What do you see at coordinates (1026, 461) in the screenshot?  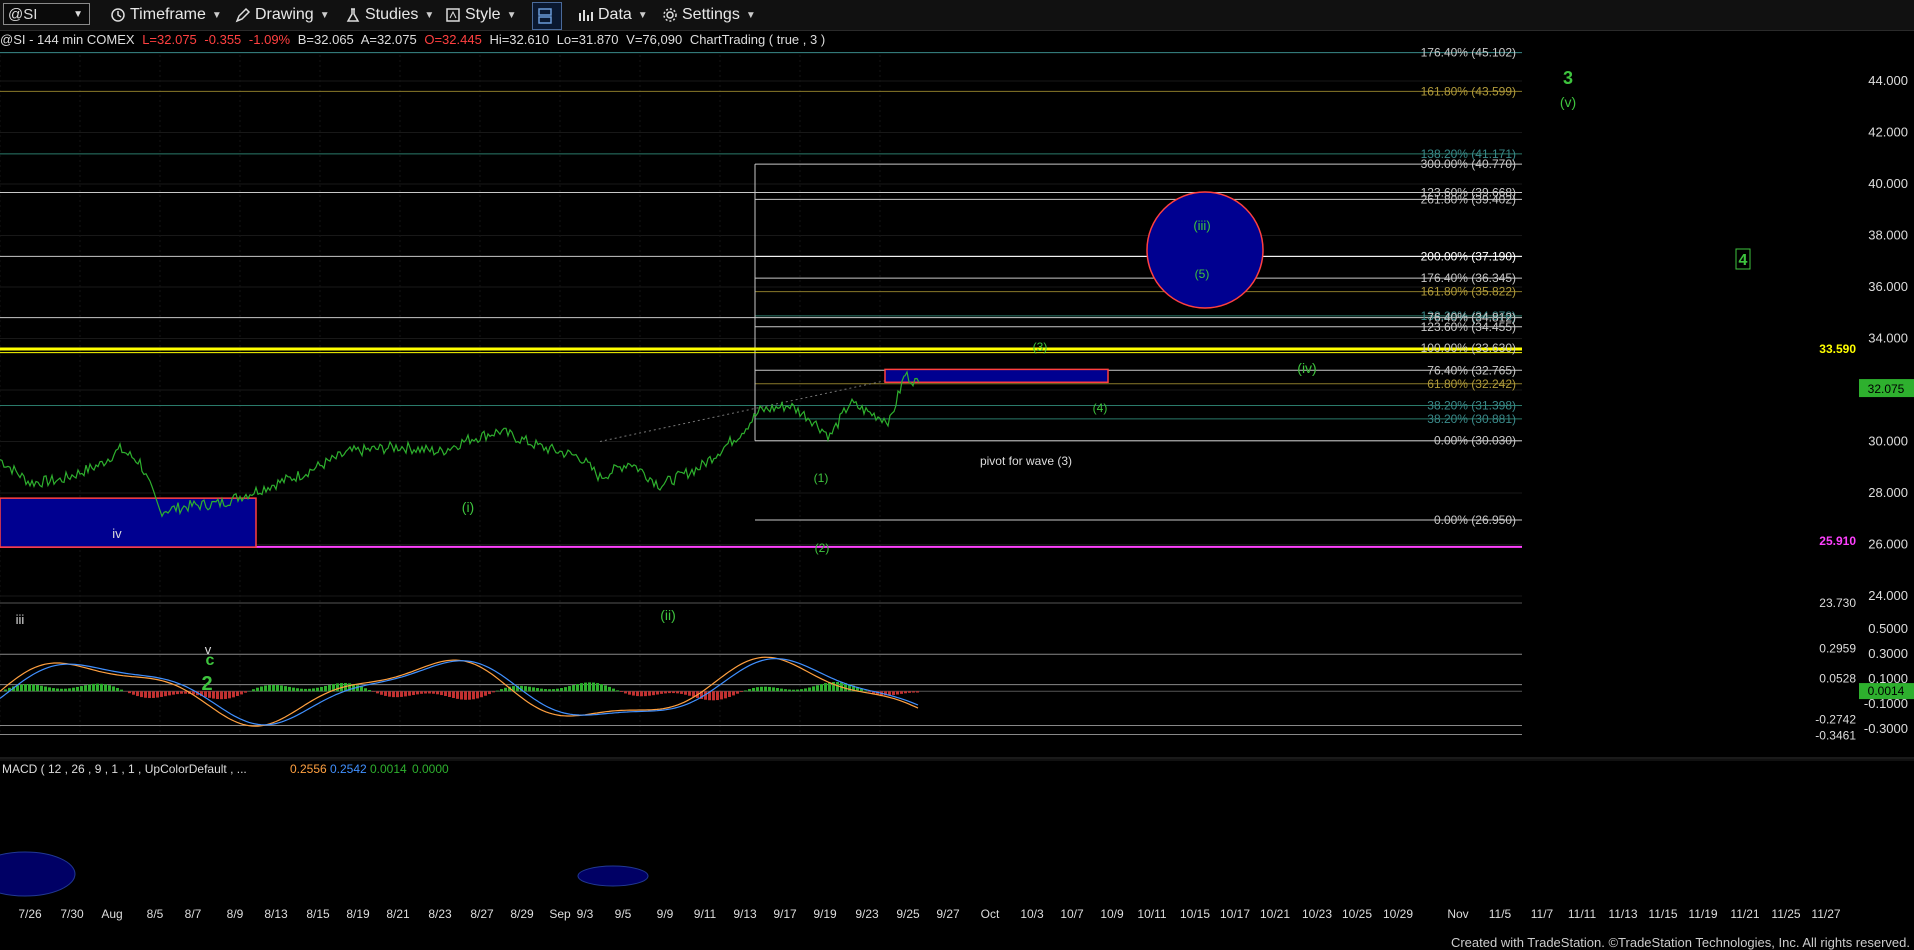 I see `pivot-label: pivot for wave (3)` at bounding box center [1026, 461].